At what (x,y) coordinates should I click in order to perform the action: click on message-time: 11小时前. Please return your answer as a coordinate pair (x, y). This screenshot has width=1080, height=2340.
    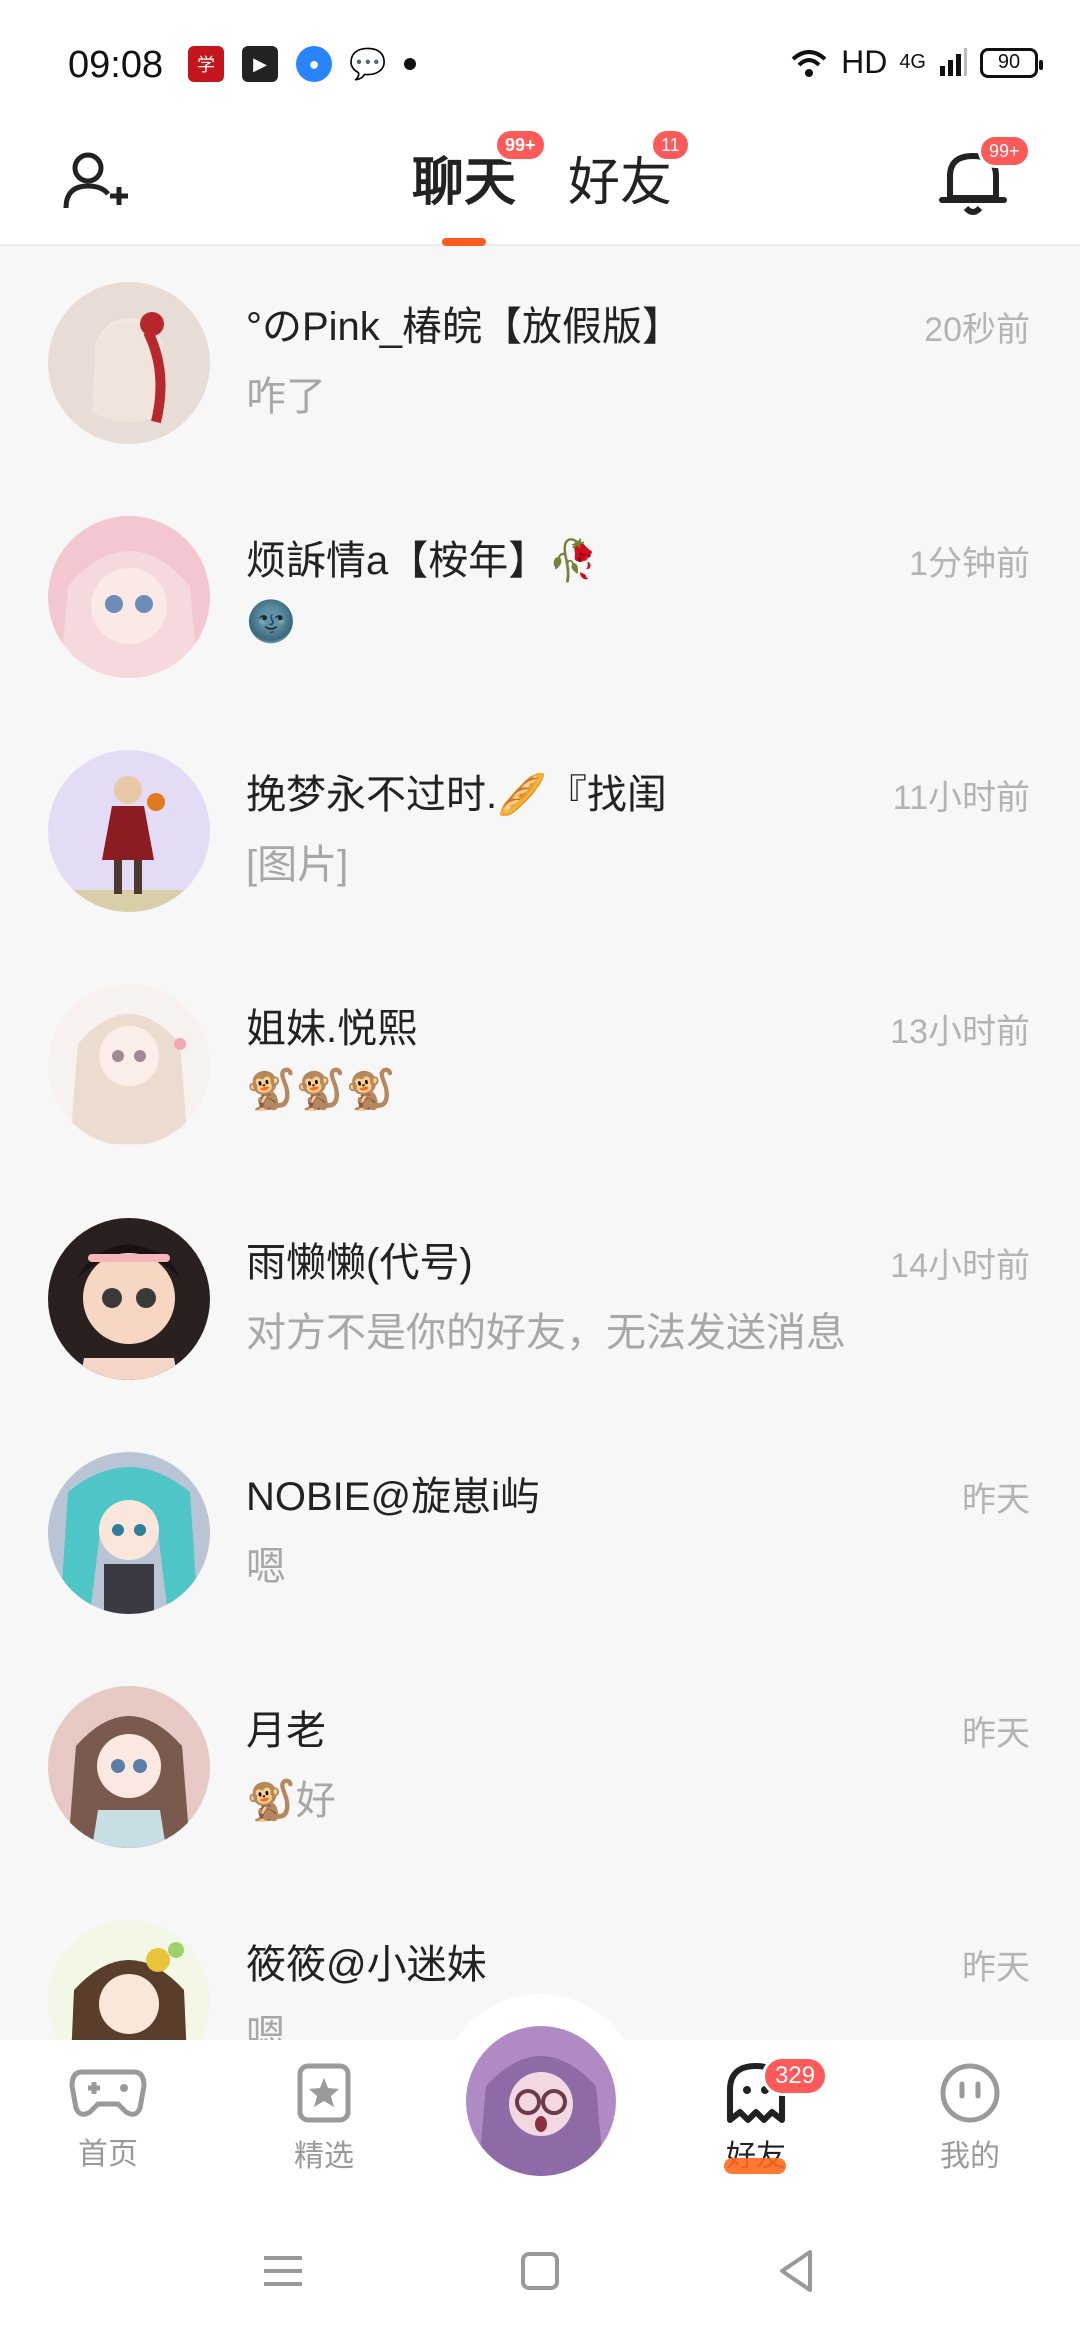
    Looking at the image, I should click on (961, 798).